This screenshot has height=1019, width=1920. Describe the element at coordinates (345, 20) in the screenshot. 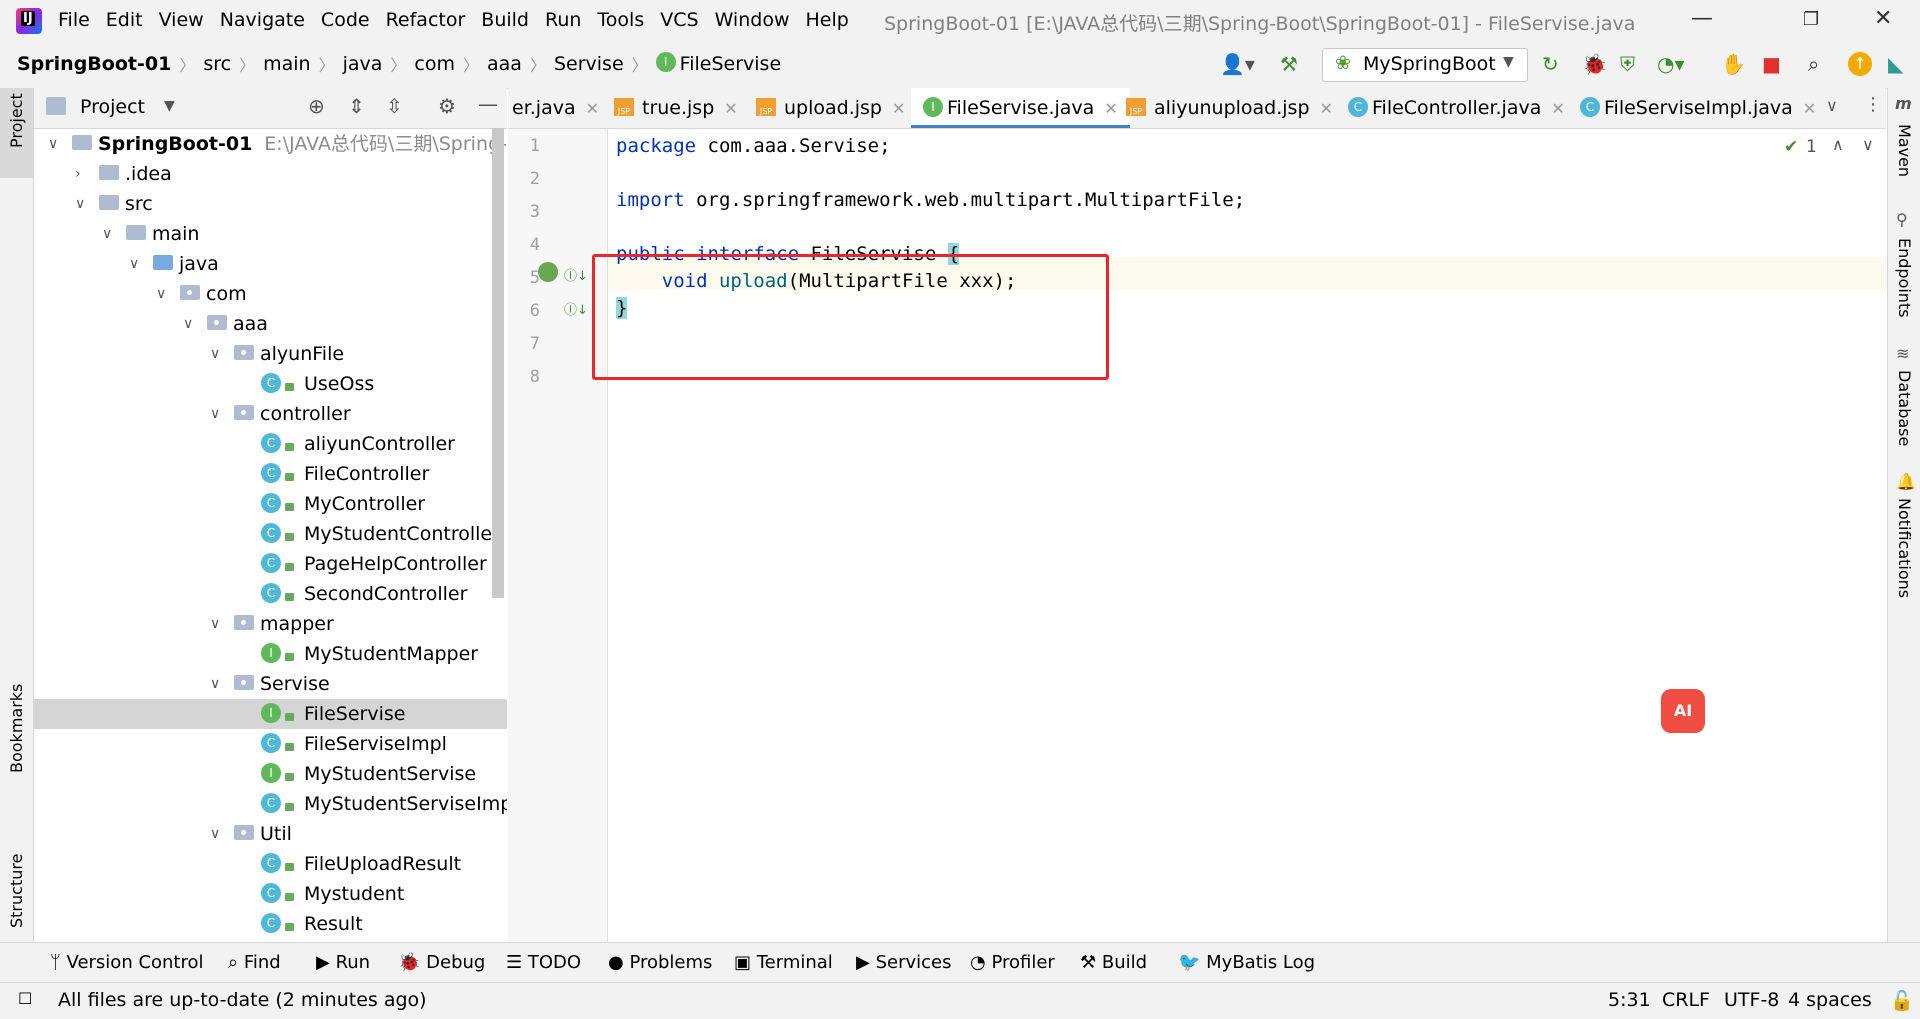

I see `menu-code: Code` at that location.